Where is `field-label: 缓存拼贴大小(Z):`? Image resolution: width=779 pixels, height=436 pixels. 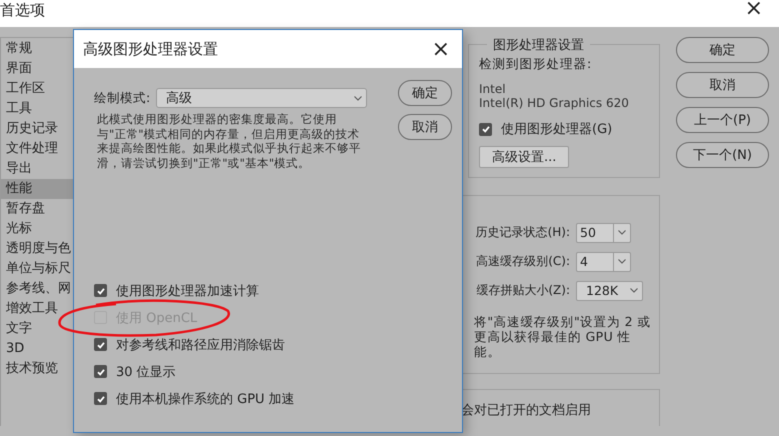 field-label: 缓存拼贴大小(Z): is located at coordinates (522, 290).